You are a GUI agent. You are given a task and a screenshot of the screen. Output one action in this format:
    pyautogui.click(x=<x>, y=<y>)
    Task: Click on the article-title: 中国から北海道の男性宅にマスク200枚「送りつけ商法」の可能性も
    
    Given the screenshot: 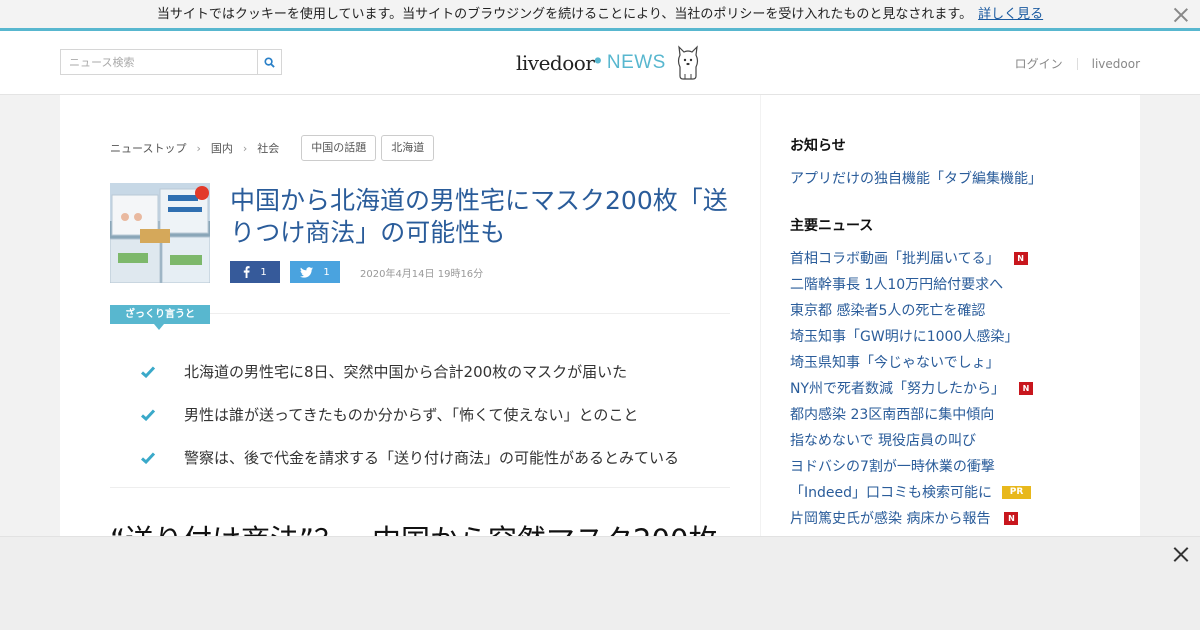 What is the action you would take?
    pyautogui.click(x=480, y=217)
    